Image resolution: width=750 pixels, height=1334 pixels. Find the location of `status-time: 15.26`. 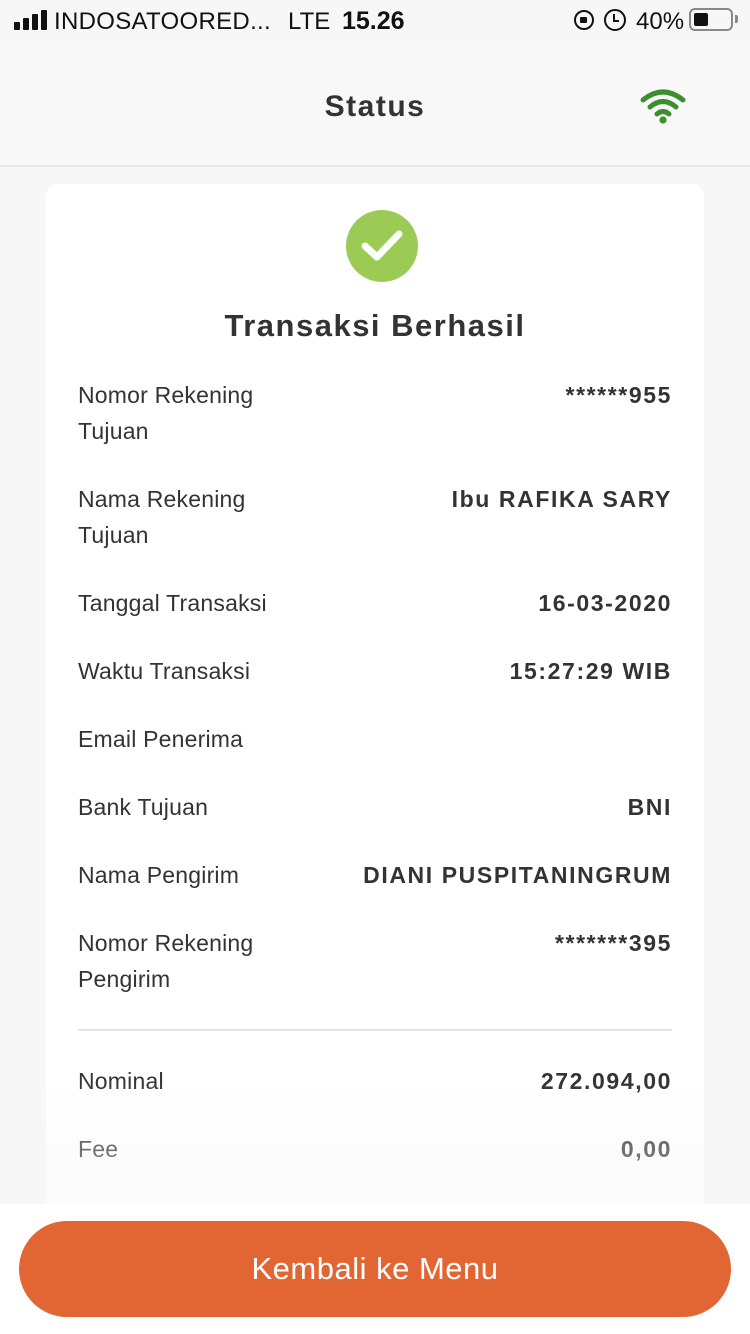

status-time: 15.26 is located at coordinates (373, 21).